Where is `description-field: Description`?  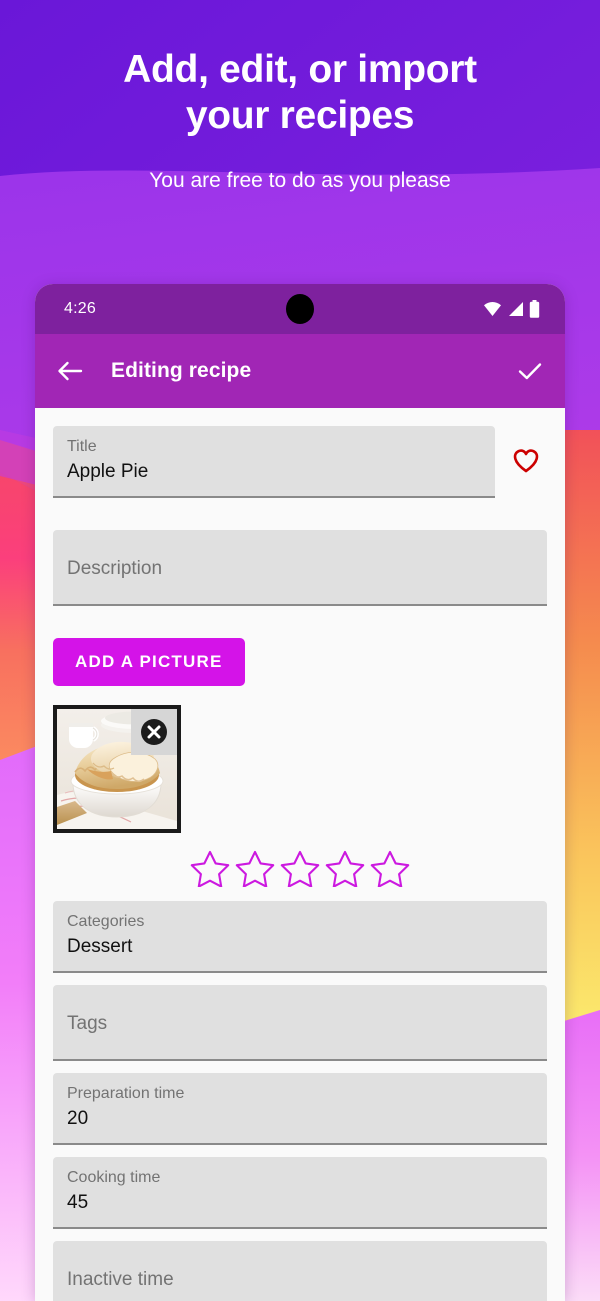 description-field: Description is located at coordinates (300, 568).